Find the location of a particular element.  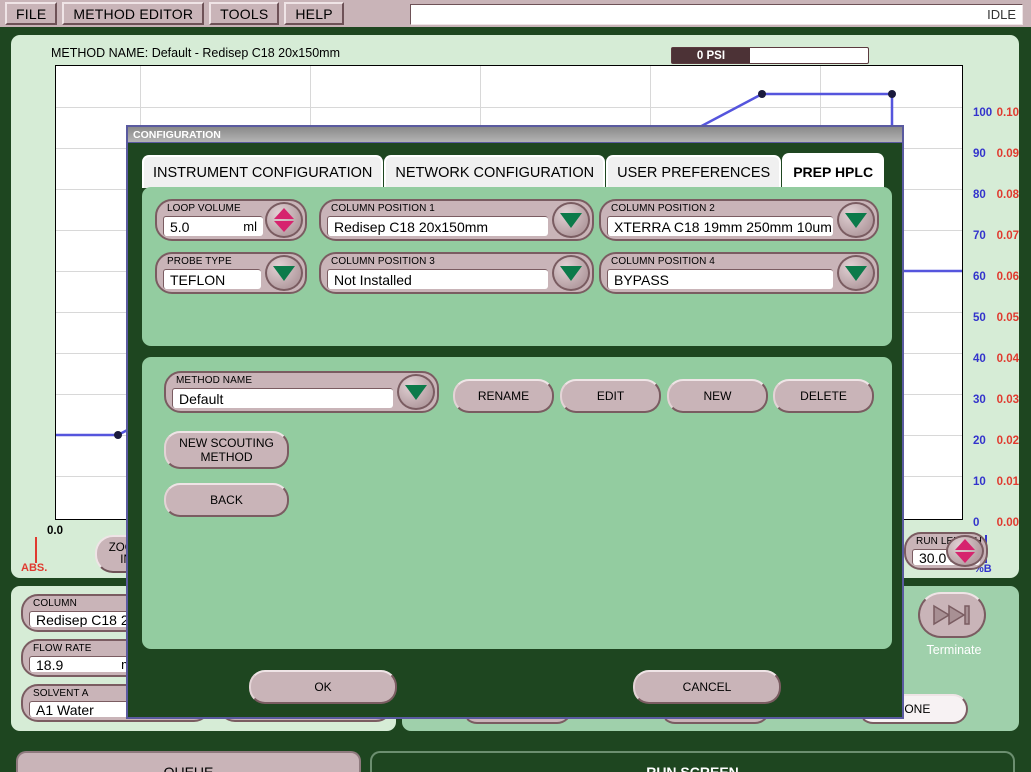

flow-rate-number: 18.9 is located at coordinates (50, 664).